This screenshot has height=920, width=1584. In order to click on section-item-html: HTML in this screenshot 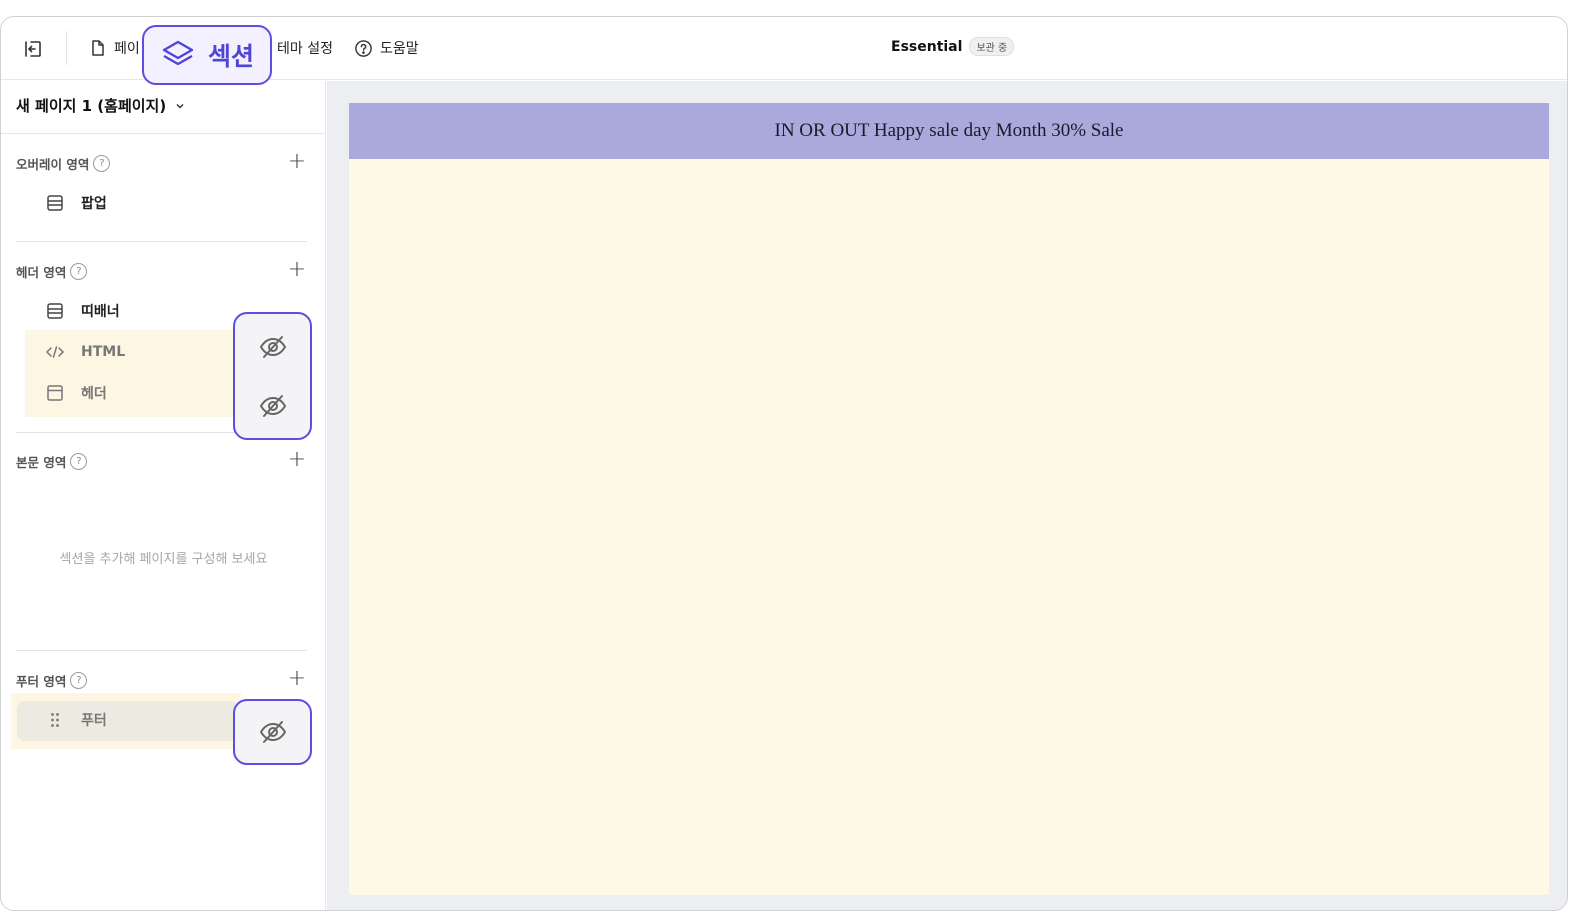, I will do `click(85, 352)`.